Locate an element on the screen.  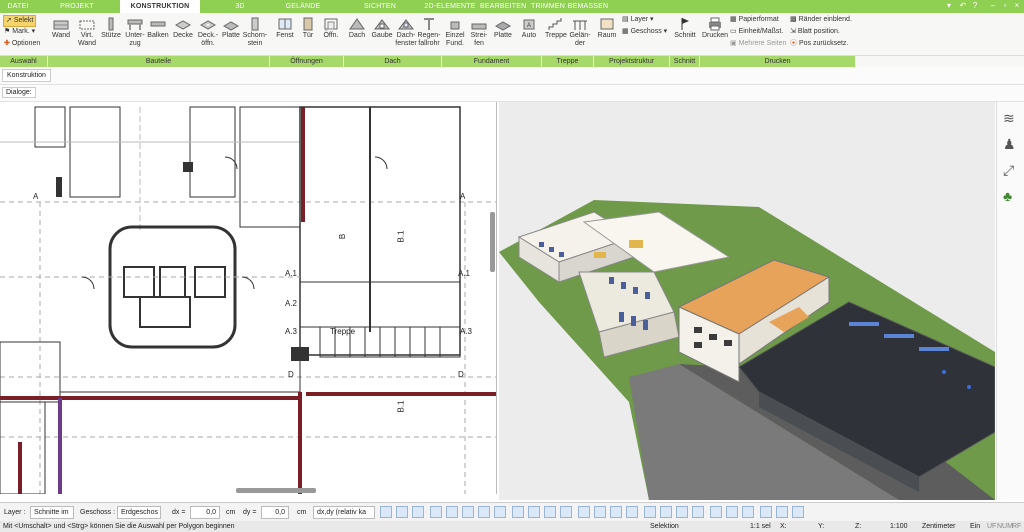
beam-under-button: Unter-zug is located at coordinates (135, 32).